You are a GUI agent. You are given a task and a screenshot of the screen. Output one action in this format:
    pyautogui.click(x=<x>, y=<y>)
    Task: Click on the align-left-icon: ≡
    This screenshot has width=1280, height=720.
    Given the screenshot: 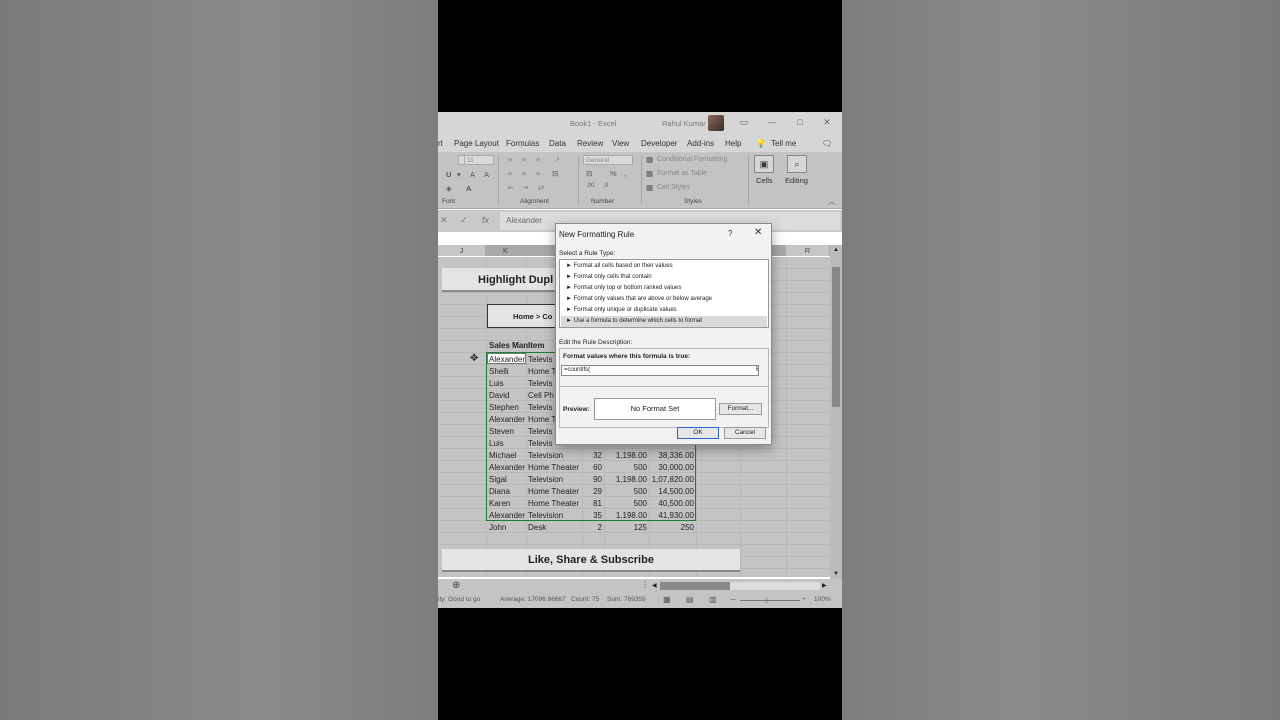 What is the action you would take?
    pyautogui.click(x=510, y=173)
    